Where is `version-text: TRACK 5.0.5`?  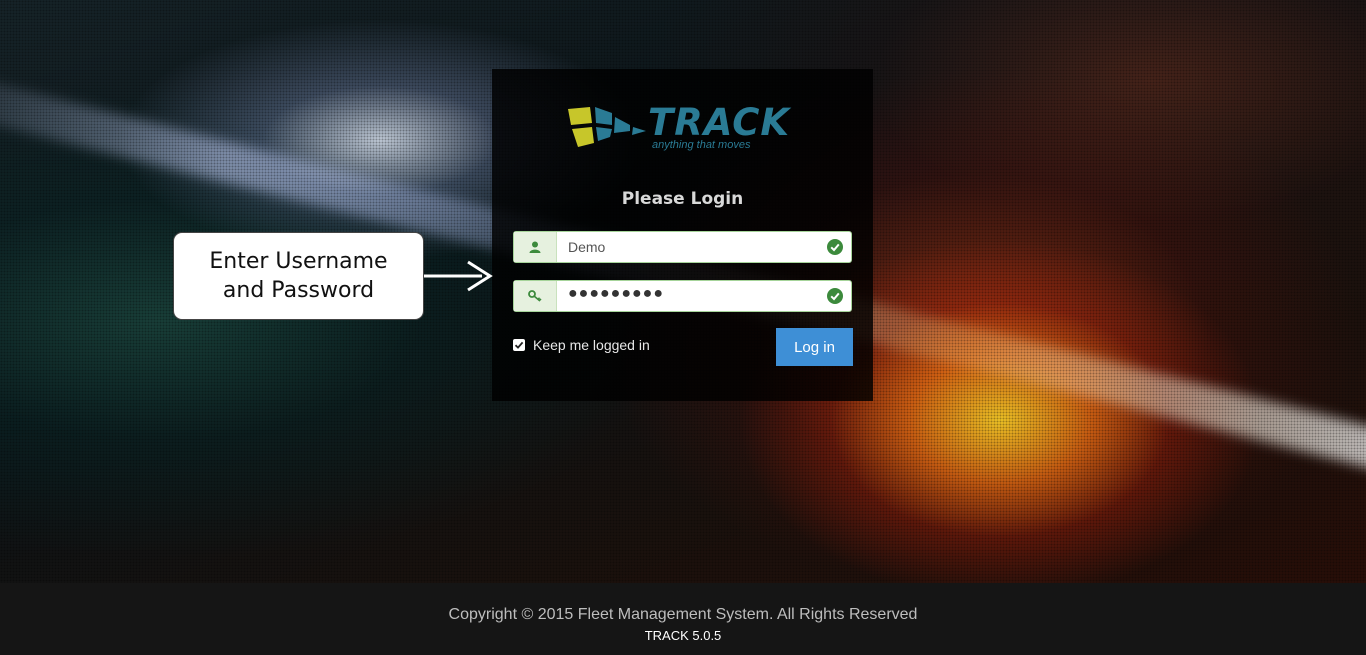
version-text: TRACK 5.0.5 is located at coordinates (683, 635).